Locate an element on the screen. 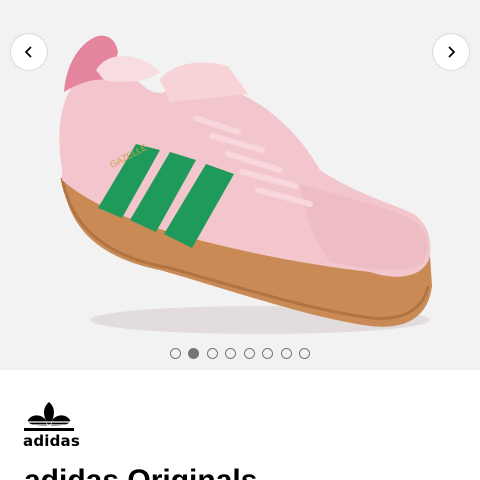 The image size is (480, 480). pagination-dot-active is located at coordinates (194, 353).